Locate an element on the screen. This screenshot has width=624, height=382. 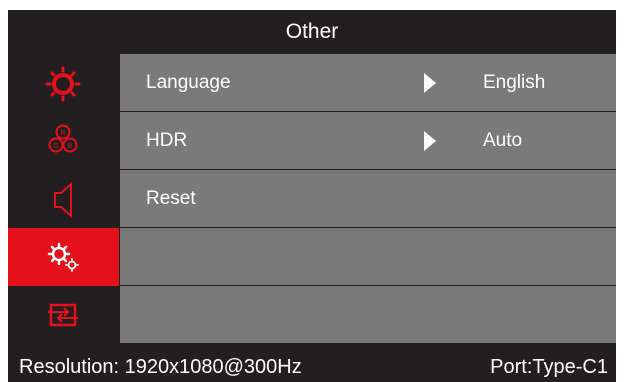
language-value: English is located at coordinates (514, 82).